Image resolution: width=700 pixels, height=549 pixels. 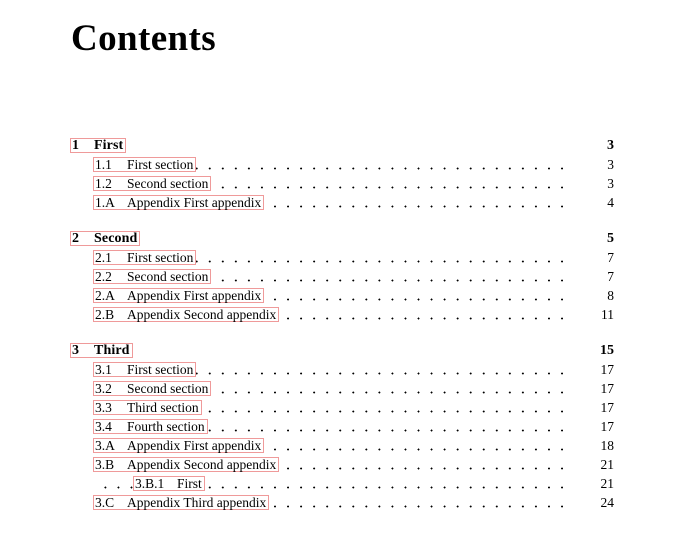 What do you see at coordinates (103, 407) in the screenshot?
I see `toc-entry-number: 3.3` at bounding box center [103, 407].